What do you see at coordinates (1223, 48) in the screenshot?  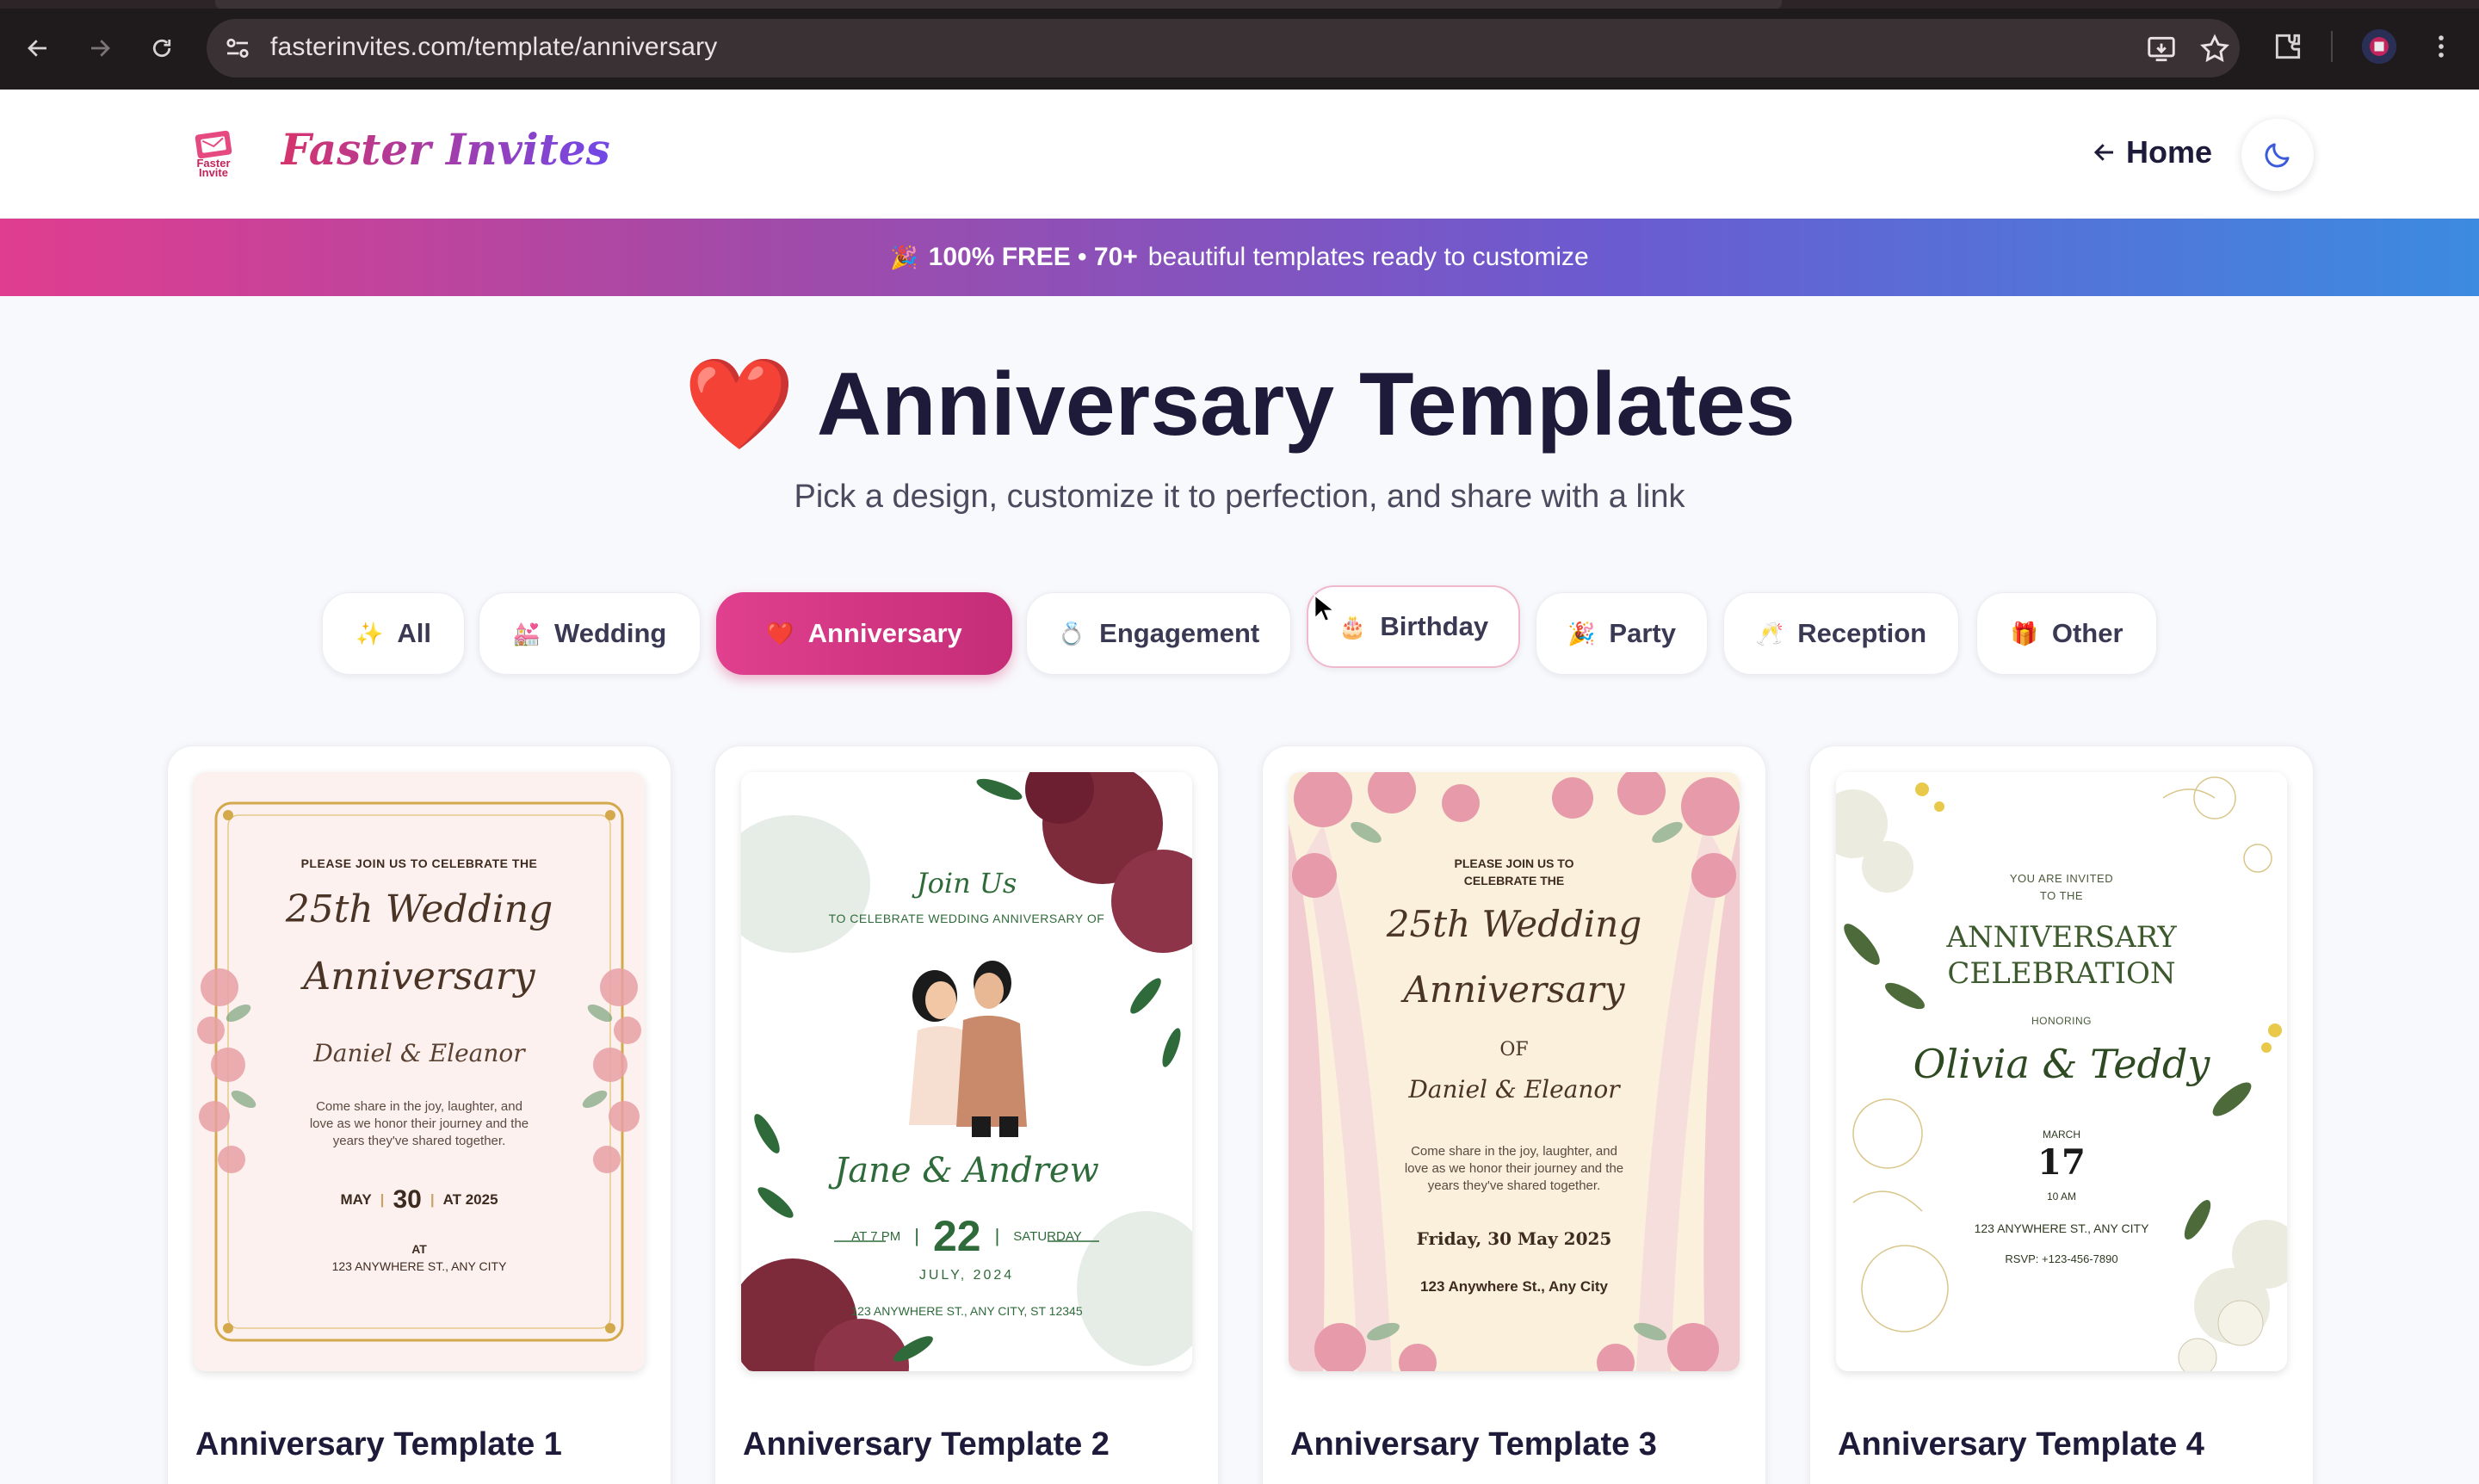 I see `address-bar: fasterinvites.com/template/anniversary` at bounding box center [1223, 48].